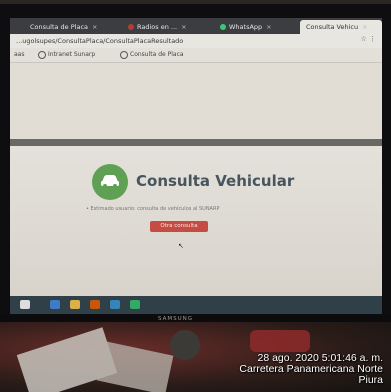 This screenshot has height=392, width=391. Describe the element at coordinates (223, 27) in the screenshot. I see `whatsapp-icon` at that location.